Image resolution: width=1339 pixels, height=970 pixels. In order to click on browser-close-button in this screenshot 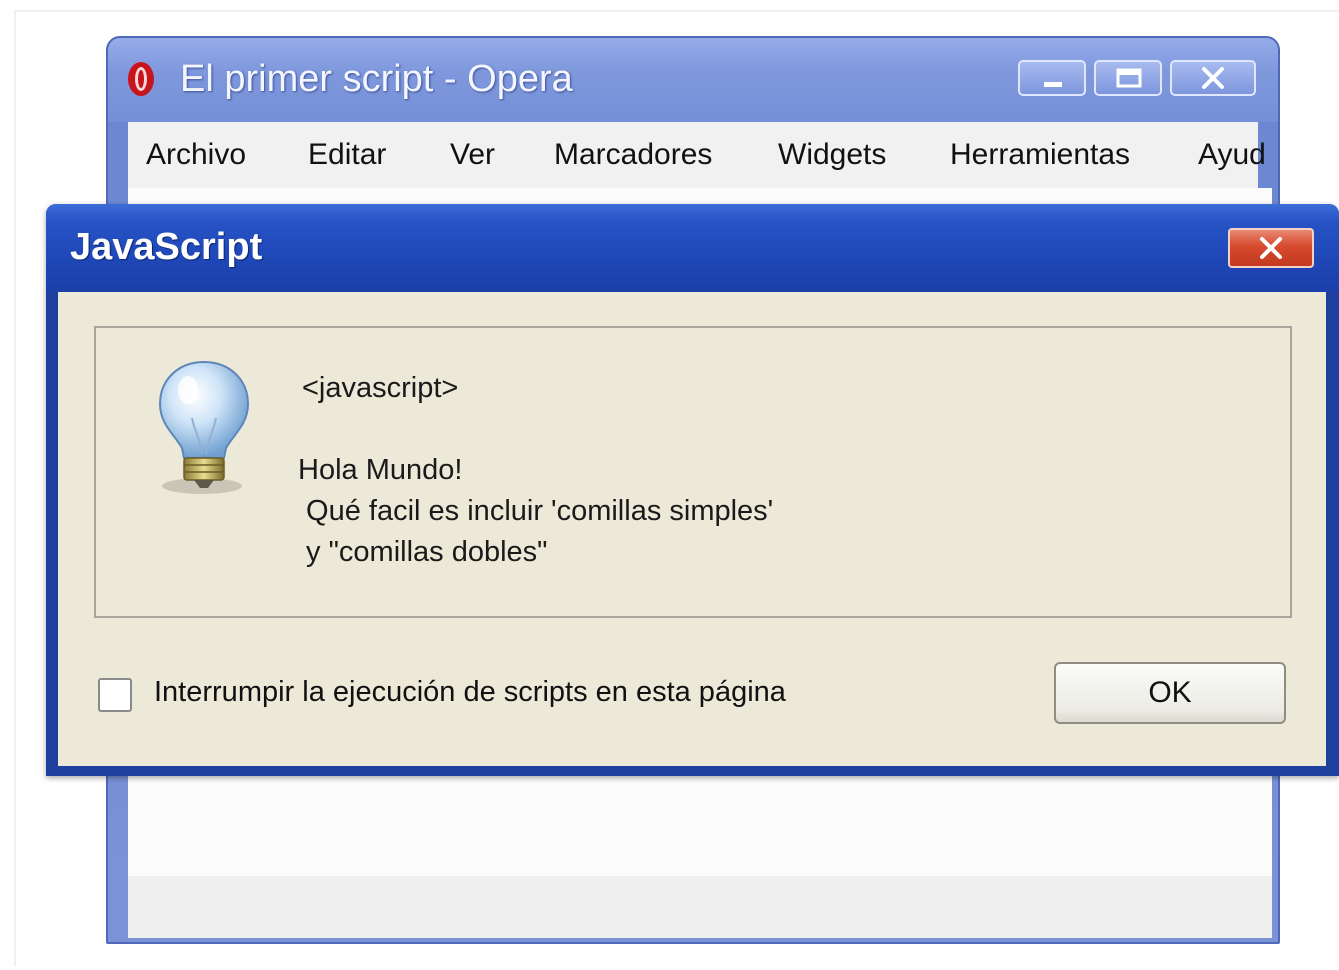, I will do `click(1213, 78)`.